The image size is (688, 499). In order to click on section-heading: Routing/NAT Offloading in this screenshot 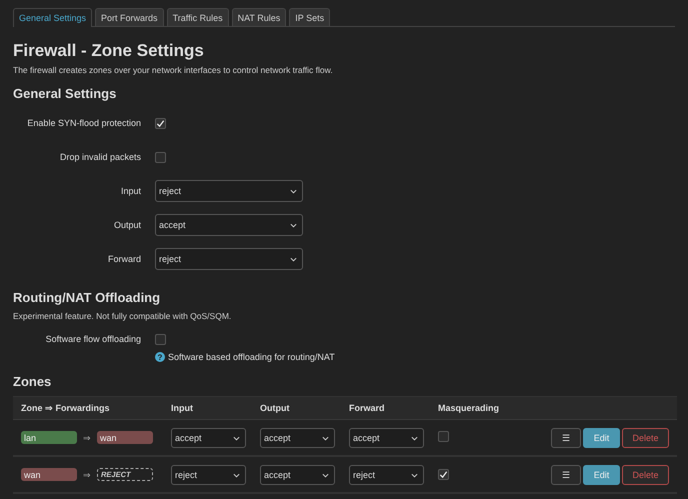, I will do `click(87, 298)`.